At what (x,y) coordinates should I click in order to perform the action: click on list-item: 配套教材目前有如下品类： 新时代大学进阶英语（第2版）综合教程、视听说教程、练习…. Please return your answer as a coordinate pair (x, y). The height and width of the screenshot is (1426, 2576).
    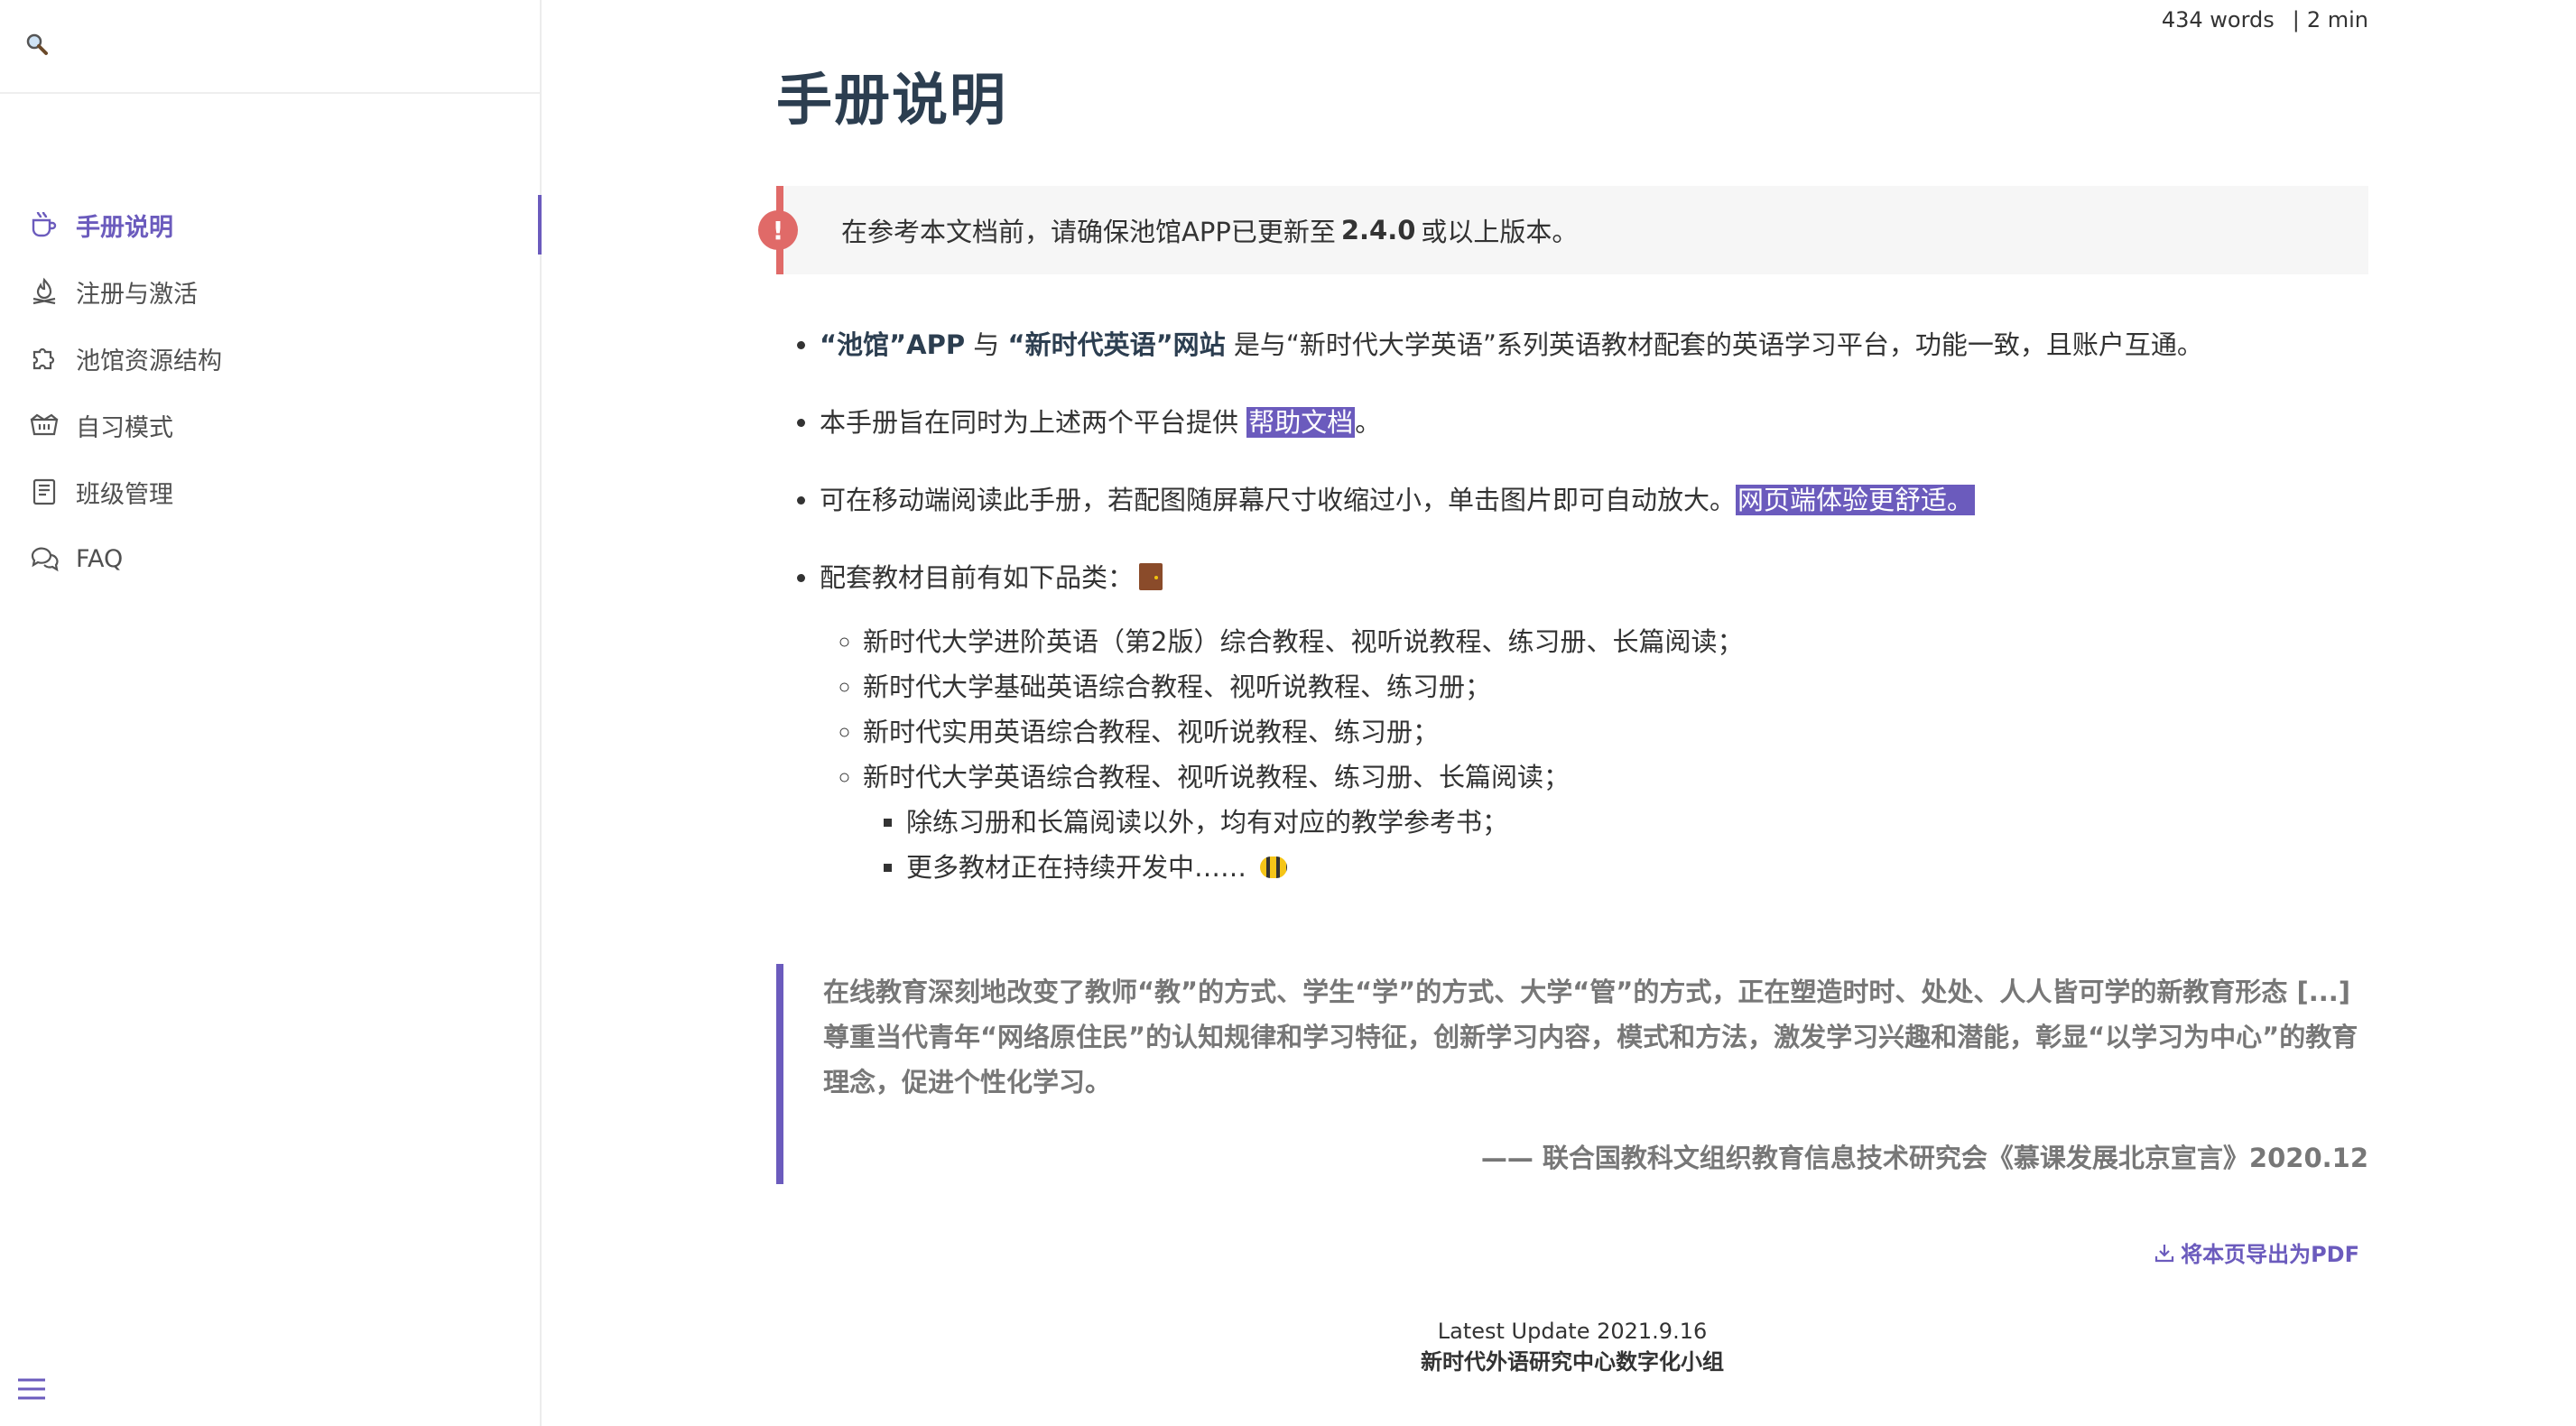
    Looking at the image, I should click on (1594, 724).